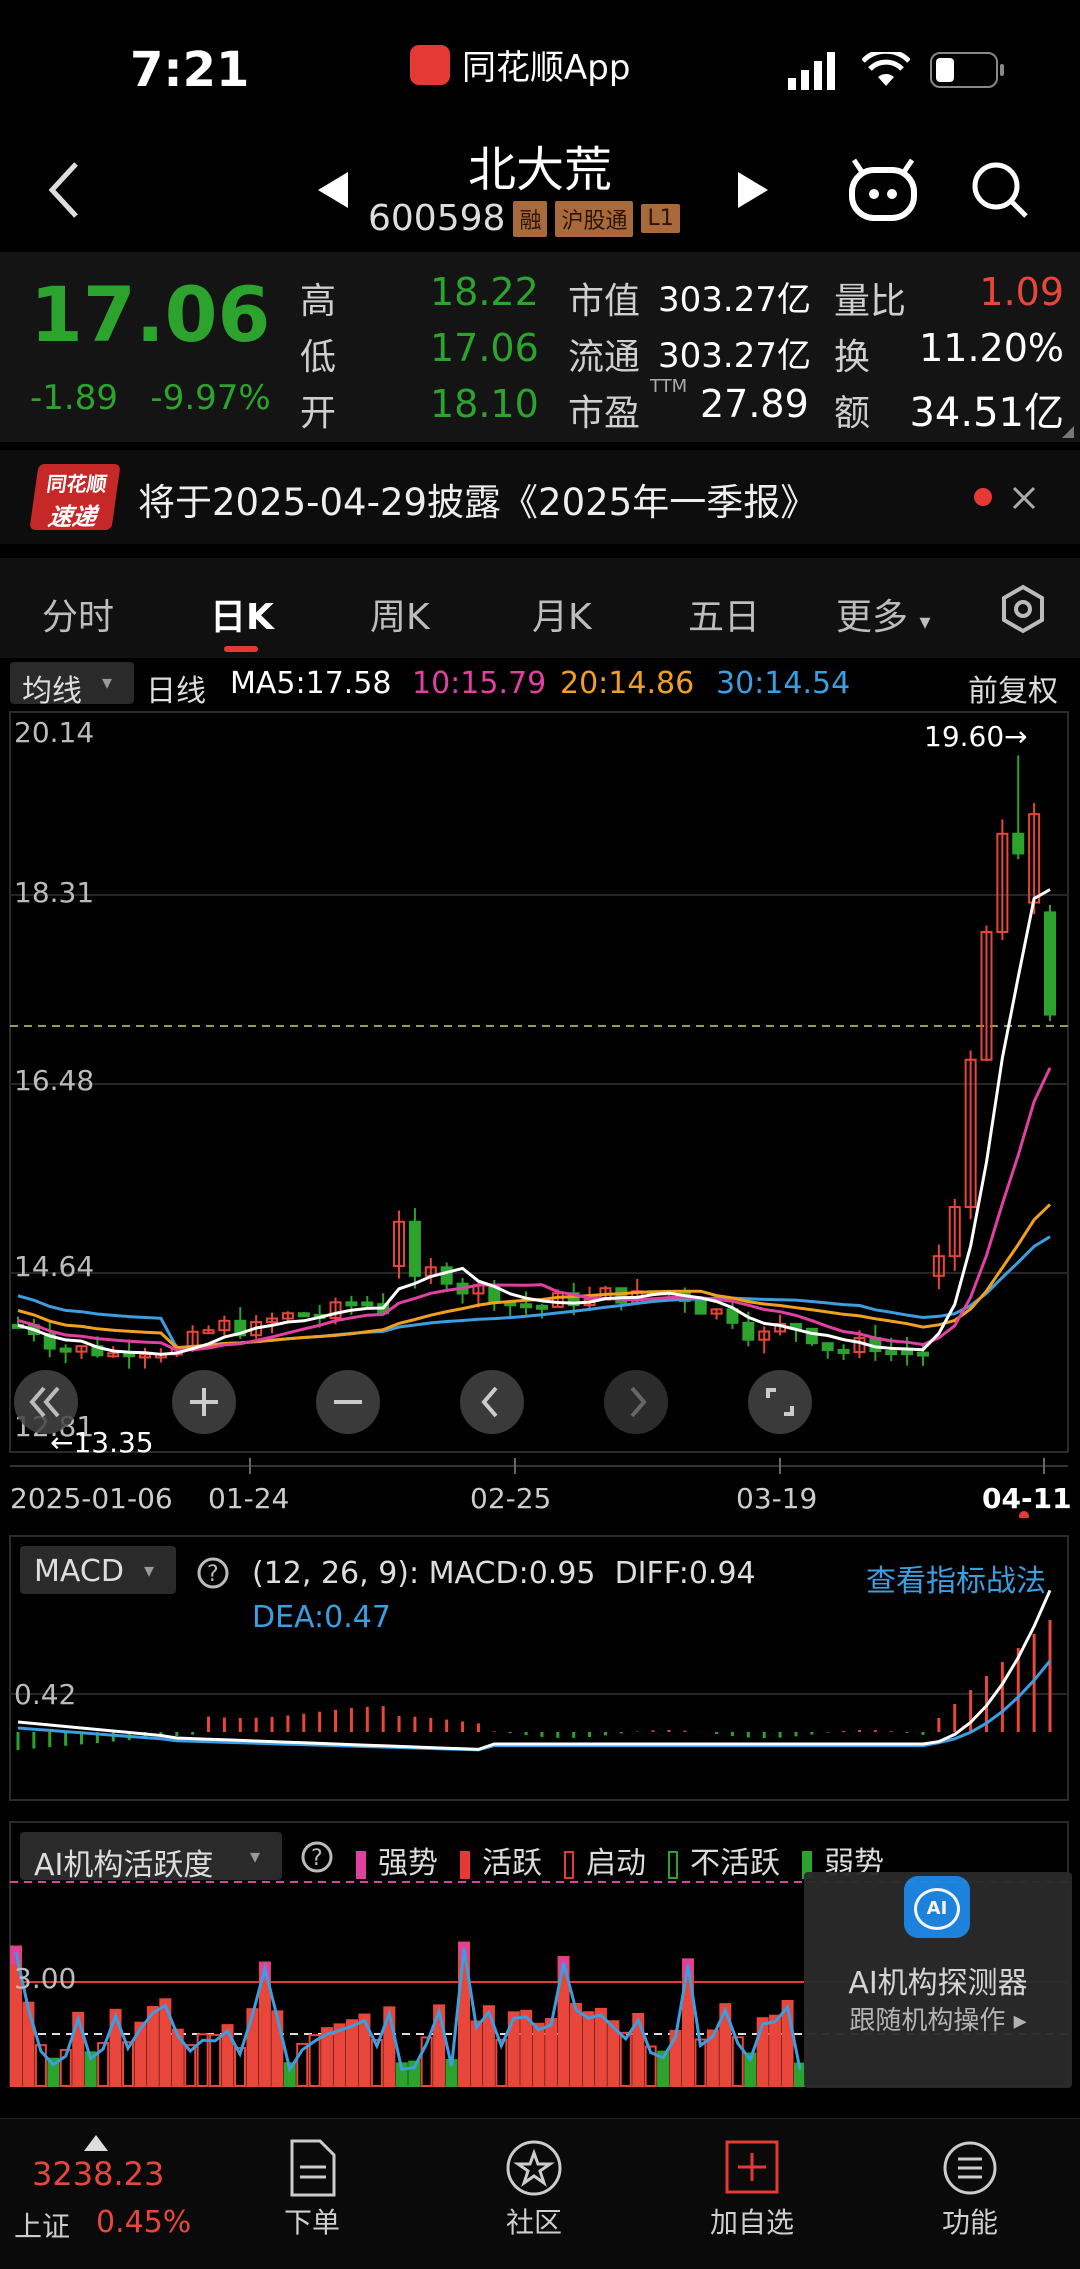  I want to click on scroll-left-icon, so click(492, 1402).